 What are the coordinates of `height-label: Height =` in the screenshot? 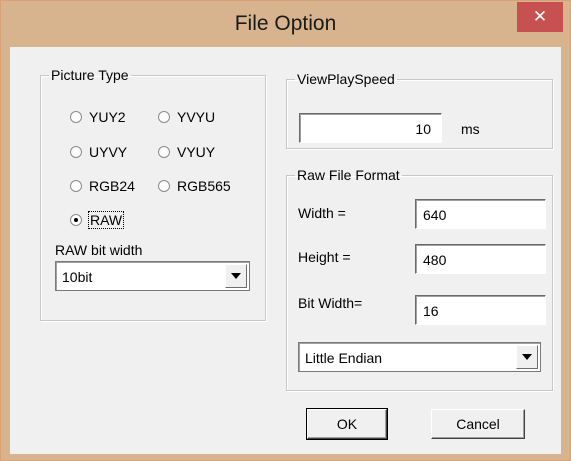 It's located at (324, 257).